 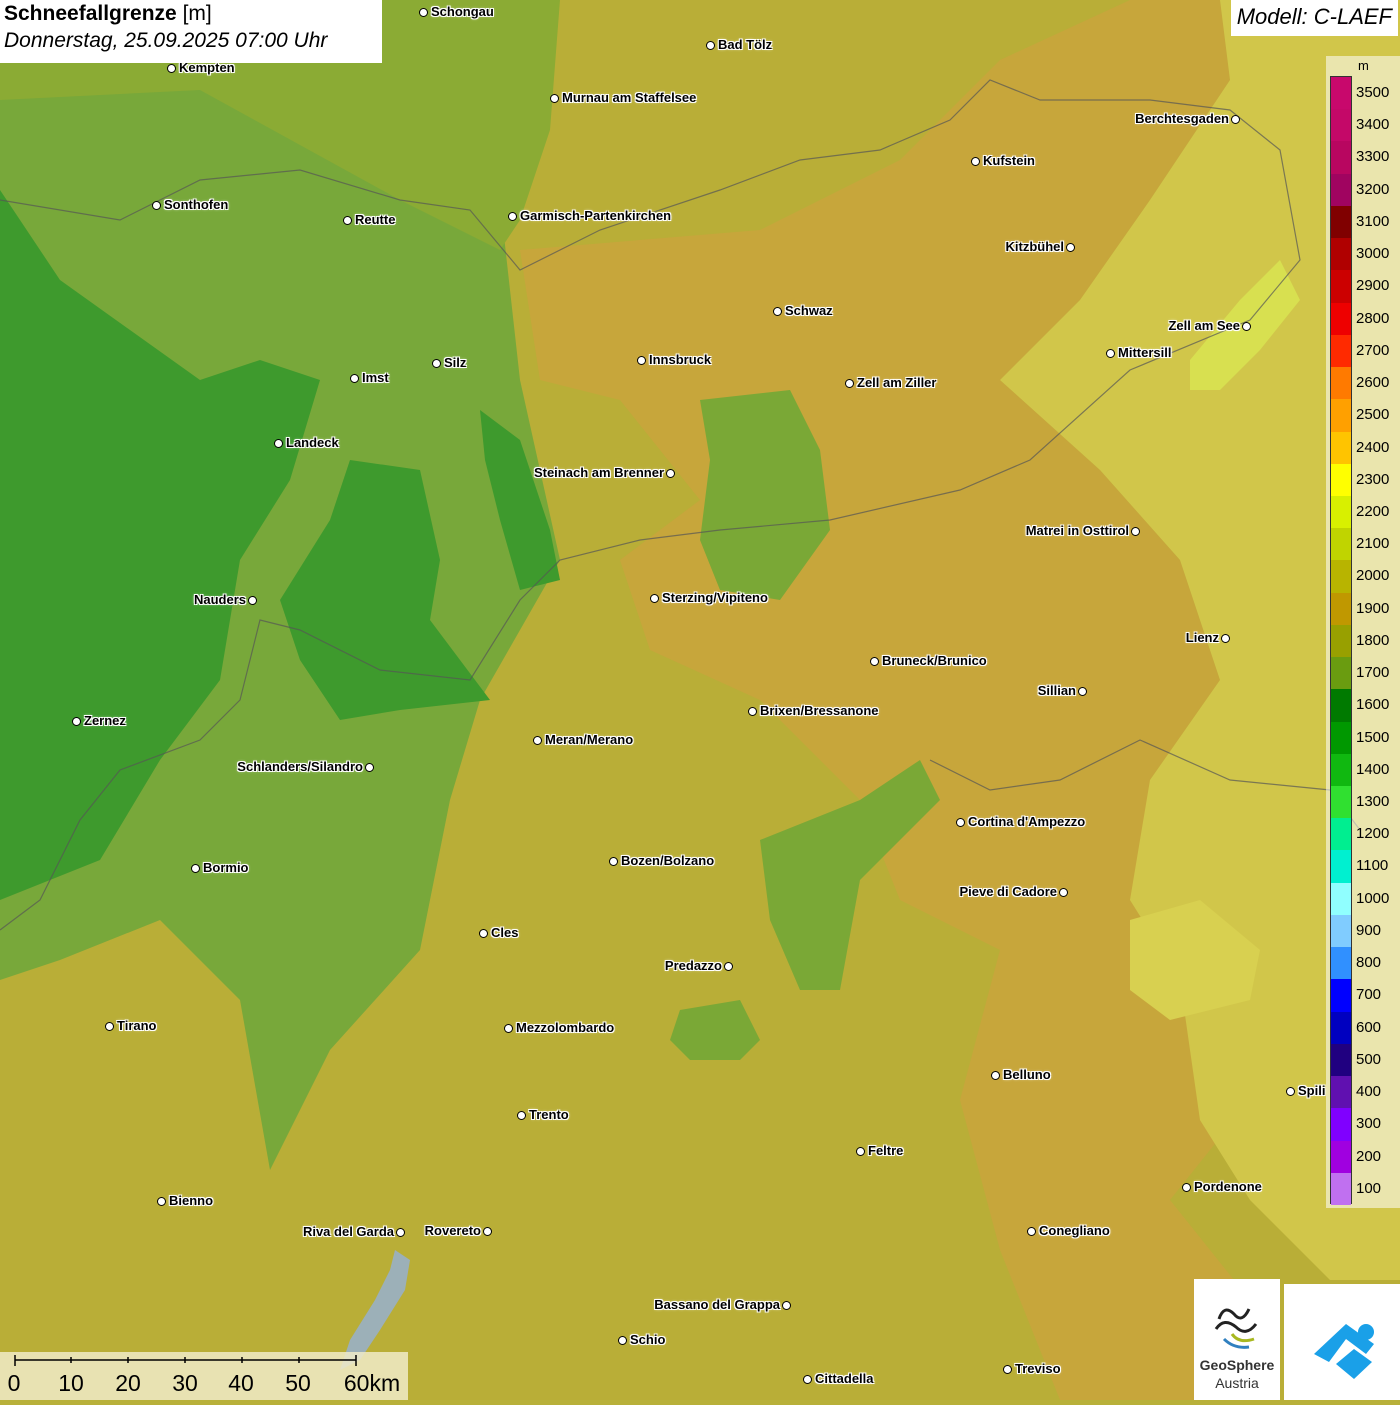 What do you see at coordinates (819, 710) in the screenshot?
I see `city-label: Brixen/Bressanone` at bounding box center [819, 710].